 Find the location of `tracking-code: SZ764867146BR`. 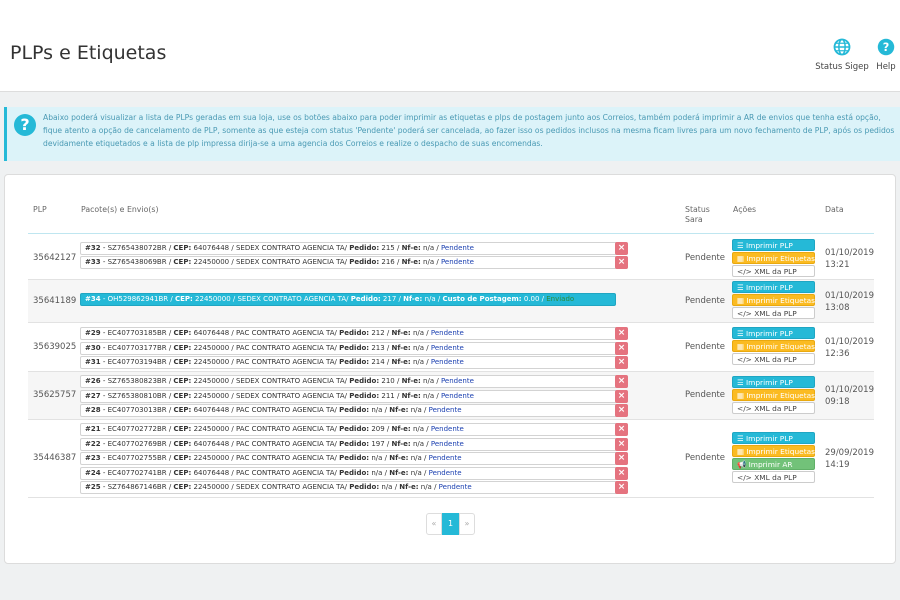

tracking-code: SZ764867146BR is located at coordinates (137, 487).